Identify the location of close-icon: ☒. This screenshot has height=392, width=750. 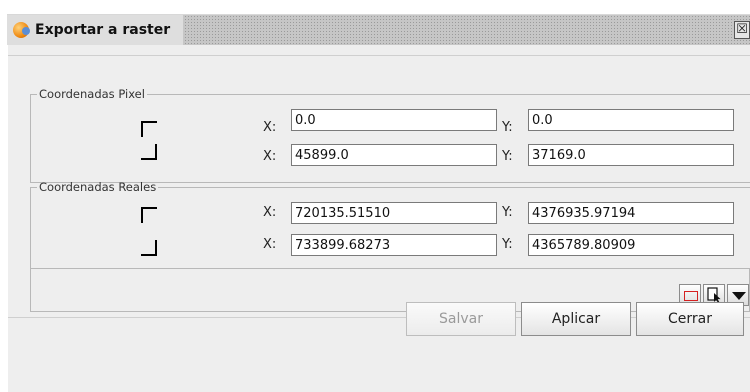
(742, 29).